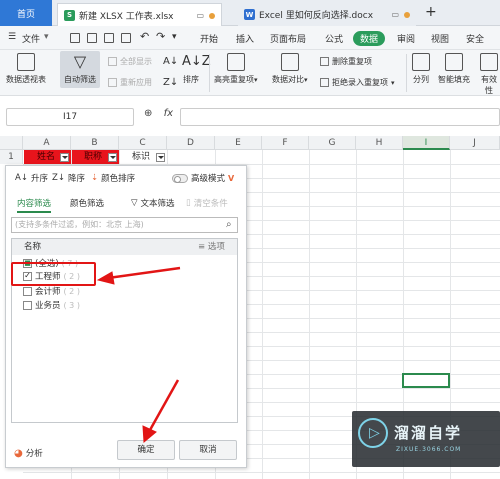 This screenshot has height=479, width=500. I want to click on watermark-title: 溜溜自学, so click(428, 433).